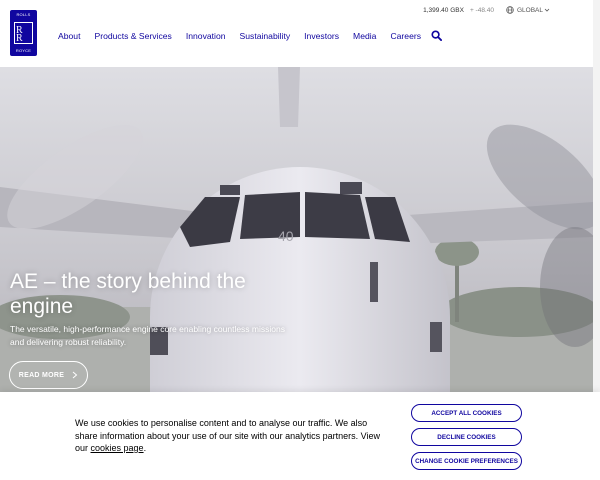  What do you see at coordinates (132, 36) in the screenshot?
I see `nav-item-products-services: Products & Services` at bounding box center [132, 36].